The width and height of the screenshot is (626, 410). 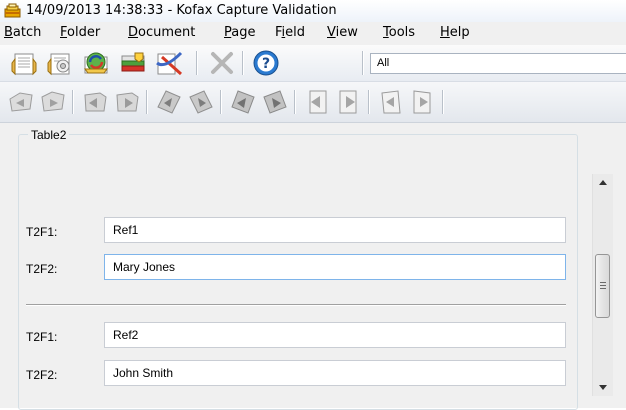 I want to click on table-title: Table2, so click(x=49, y=135).